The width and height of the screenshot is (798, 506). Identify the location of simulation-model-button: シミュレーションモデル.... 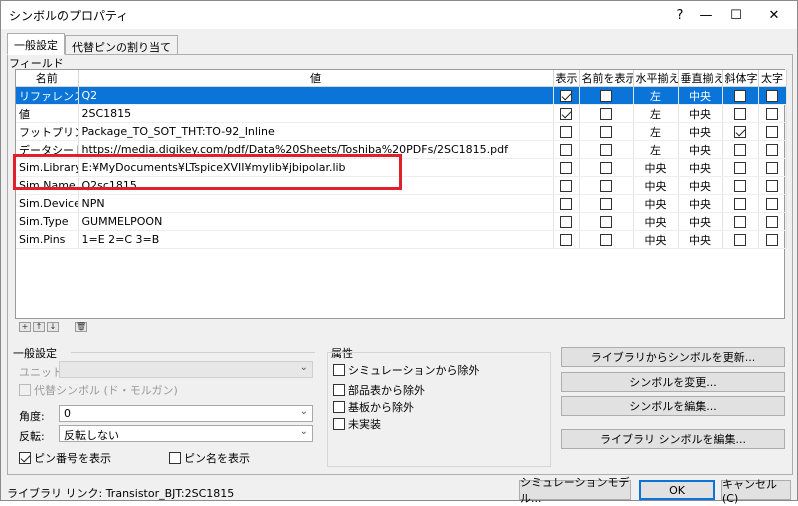
(575, 490).